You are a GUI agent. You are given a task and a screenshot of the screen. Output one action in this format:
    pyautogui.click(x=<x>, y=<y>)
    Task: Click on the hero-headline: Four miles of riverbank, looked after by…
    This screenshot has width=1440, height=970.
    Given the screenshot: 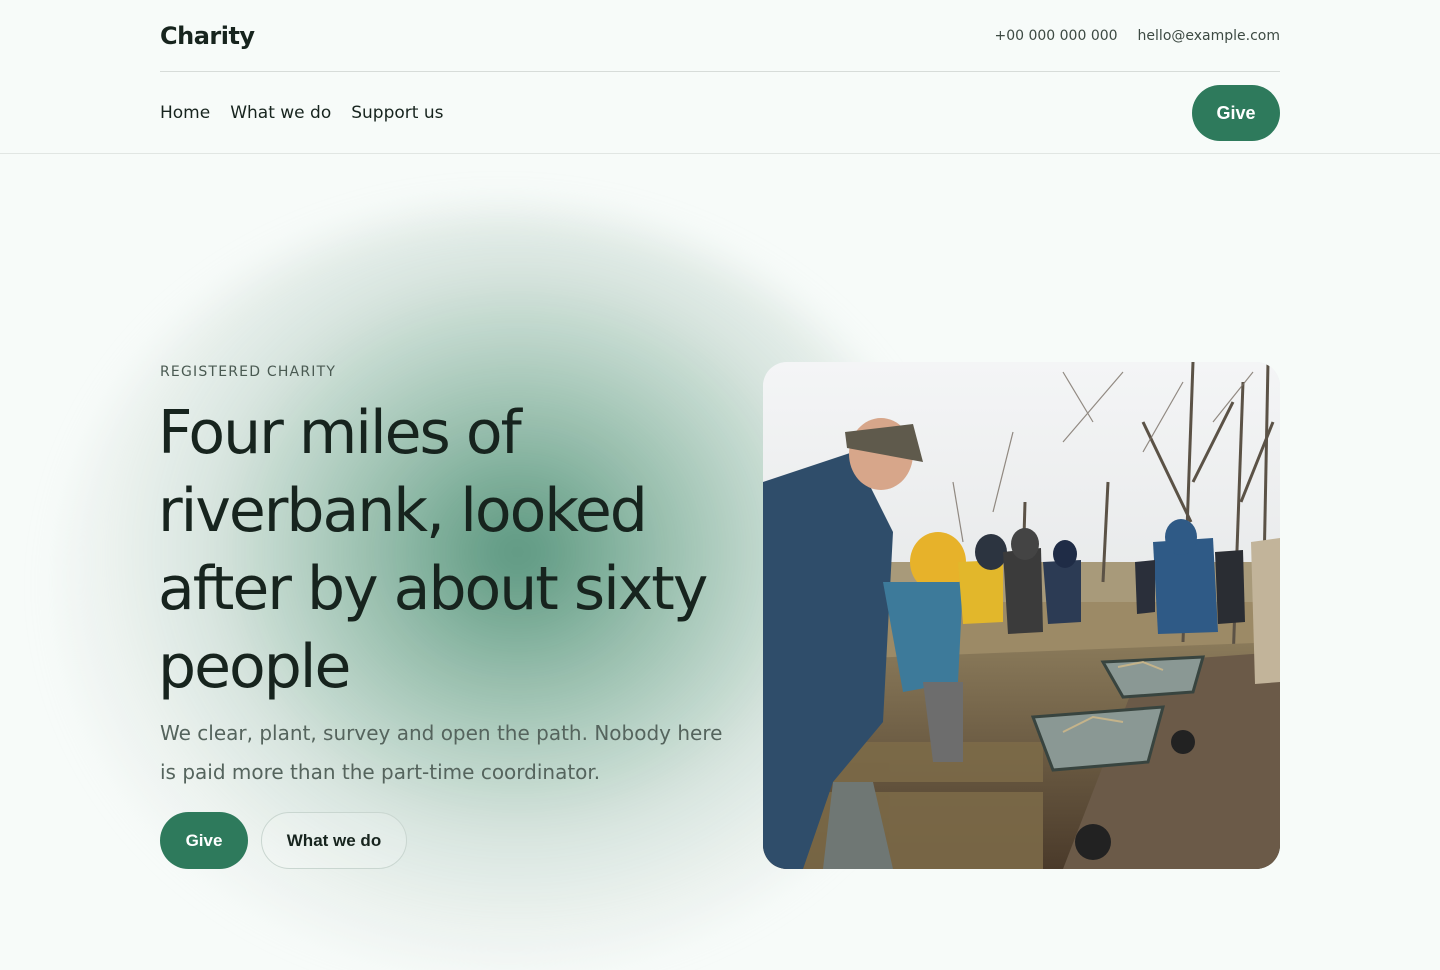 What is the action you would take?
    pyautogui.click(x=433, y=550)
    